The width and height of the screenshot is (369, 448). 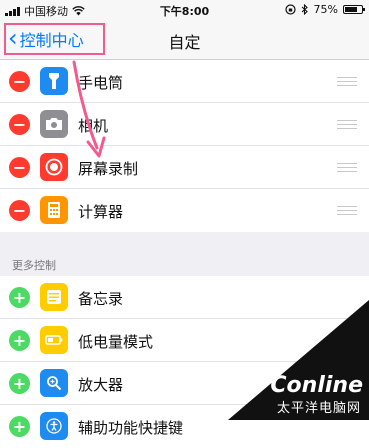 What do you see at coordinates (184, 167) in the screenshot?
I see `control-row-screen-recording: − 屏幕录制` at bounding box center [184, 167].